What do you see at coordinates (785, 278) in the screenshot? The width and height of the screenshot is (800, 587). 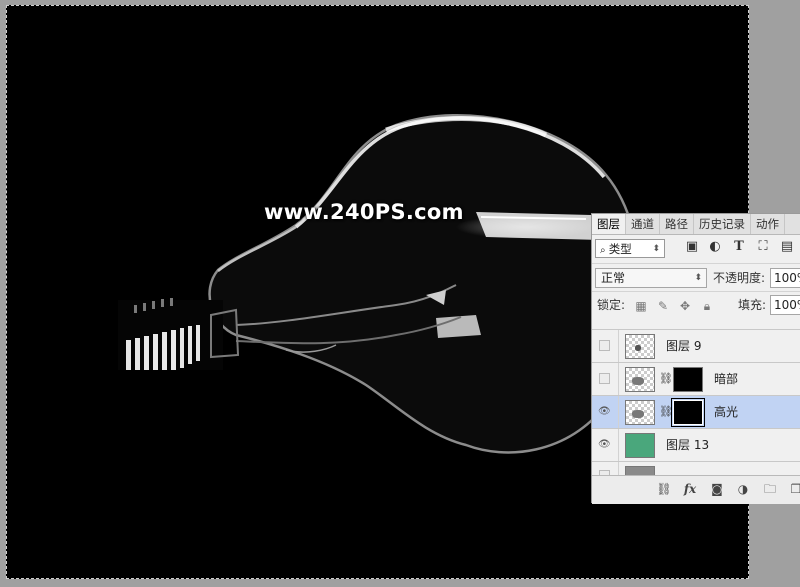 I see `opacity-input: 100%` at bounding box center [785, 278].